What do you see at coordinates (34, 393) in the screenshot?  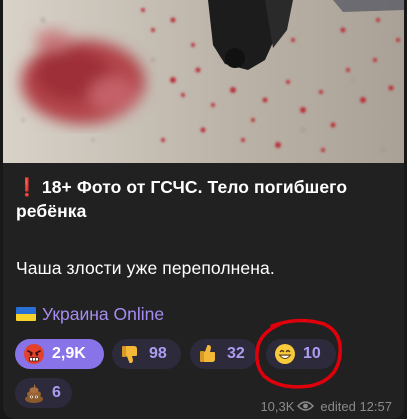 I see `pile-of-poo-icon` at bounding box center [34, 393].